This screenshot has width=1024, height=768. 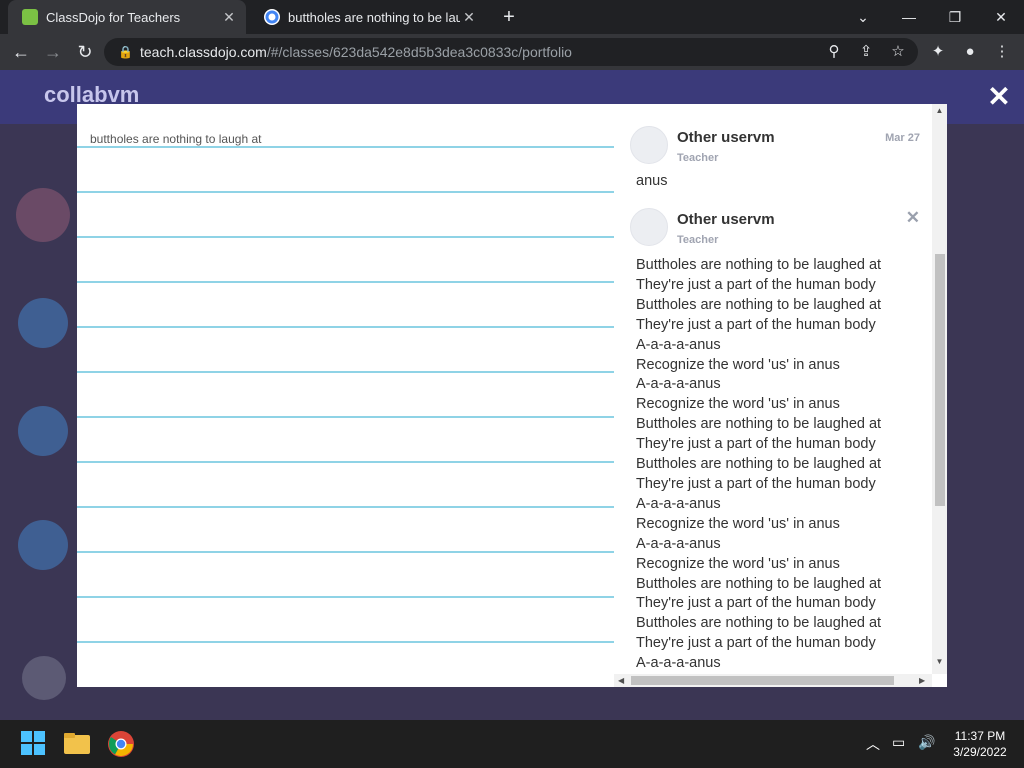 I want to click on bookmark-star-icon: ☆, so click(x=898, y=52).